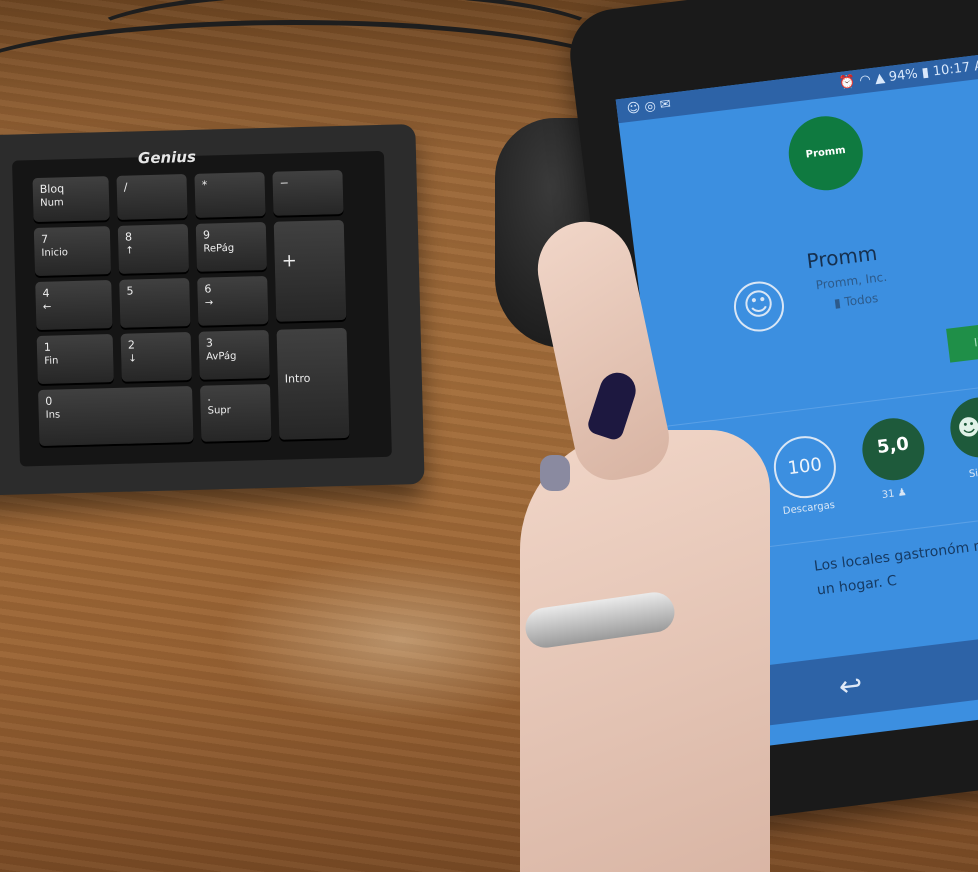 The height and width of the screenshot is (872, 978). What do you see at coordinates (847, 83) in the screenshot?
I see `alarm-icon: ⏰` at bounding box center [847, 83].